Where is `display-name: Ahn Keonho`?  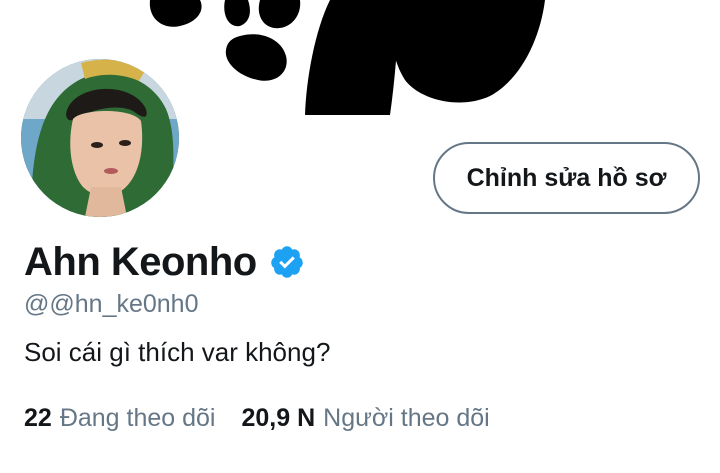
display-name: Ahn Keonho is located at coordinates (140, 261).